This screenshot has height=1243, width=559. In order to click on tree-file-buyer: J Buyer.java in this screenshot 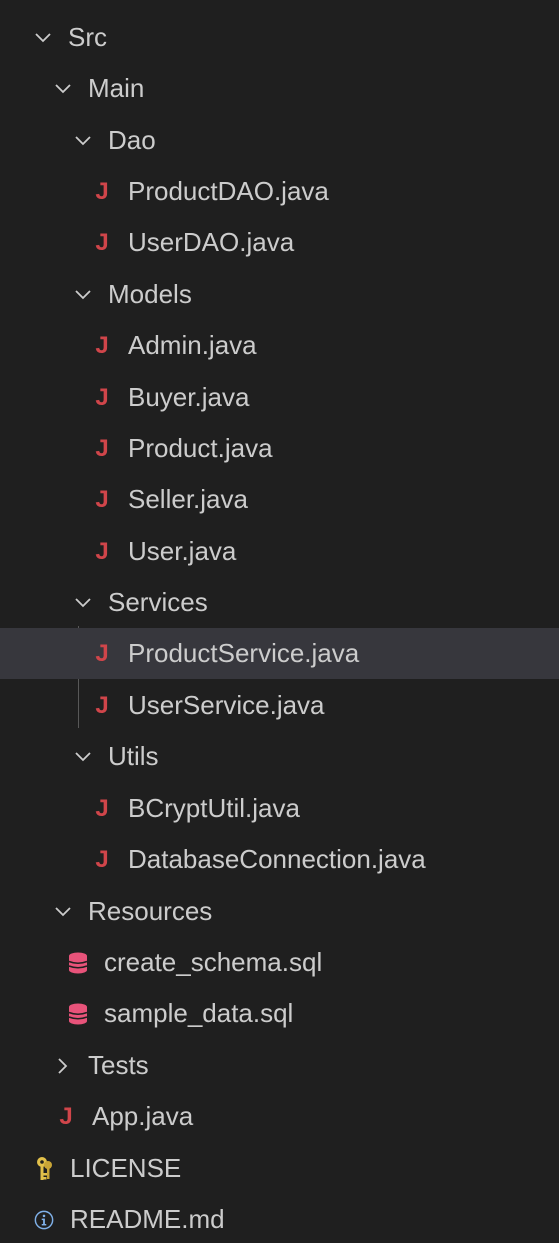, I will do `click(279, 397)`.